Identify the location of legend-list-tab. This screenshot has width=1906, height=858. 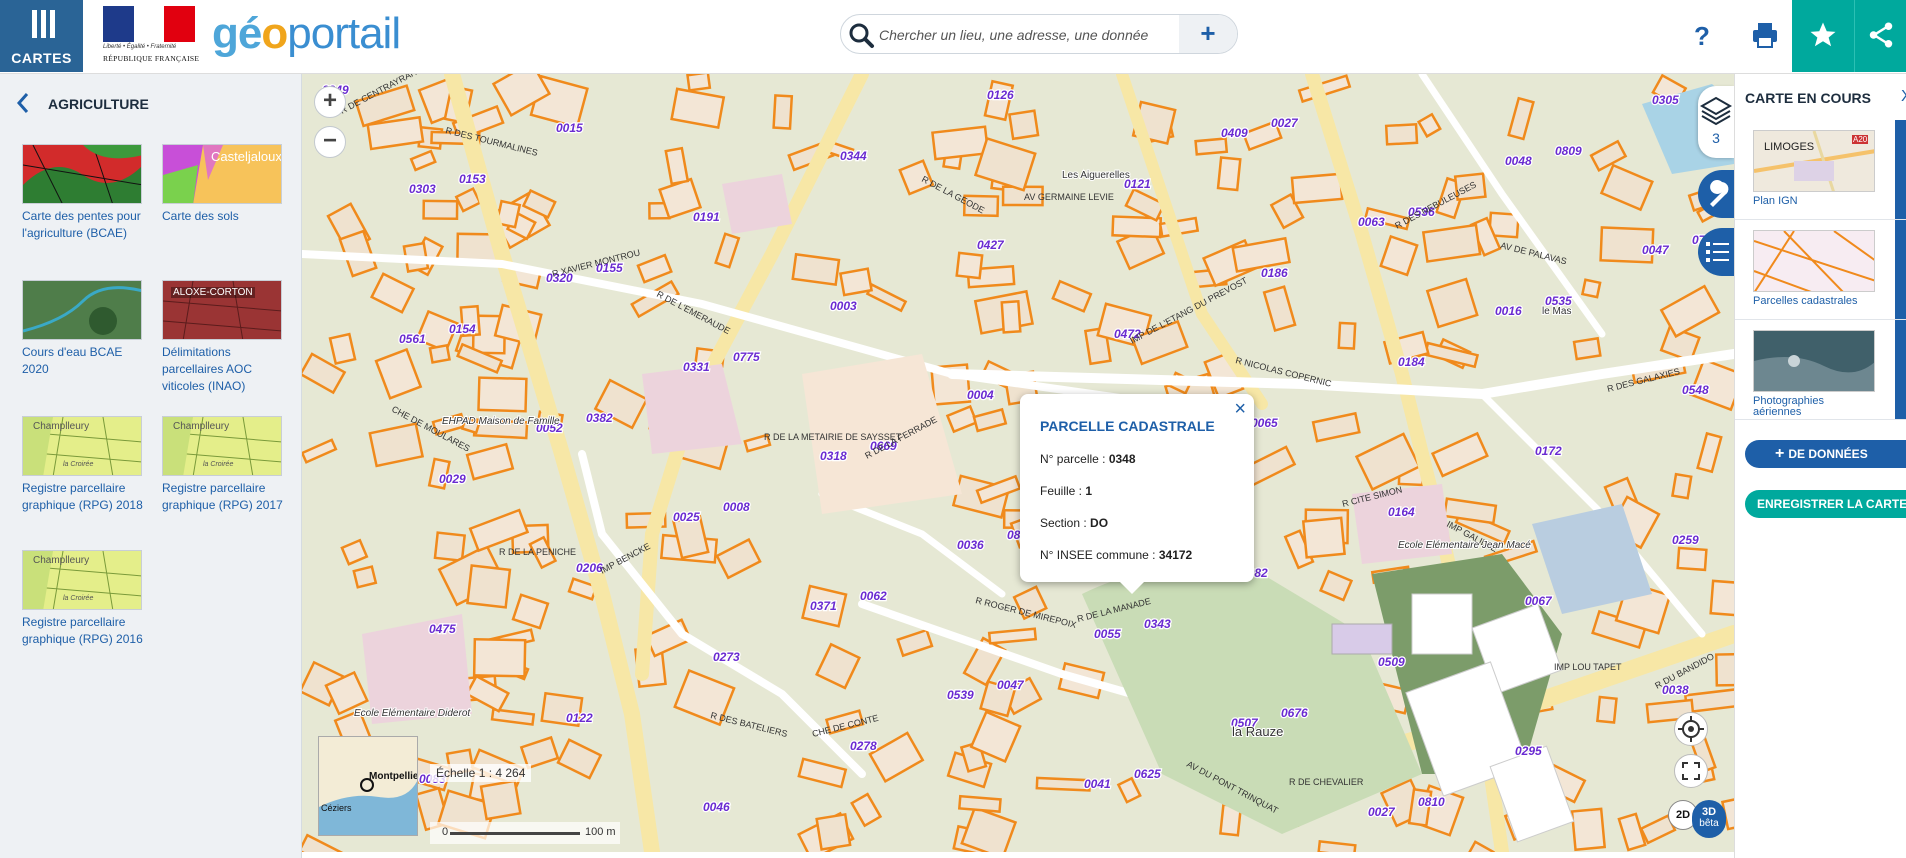
(1716, 252).